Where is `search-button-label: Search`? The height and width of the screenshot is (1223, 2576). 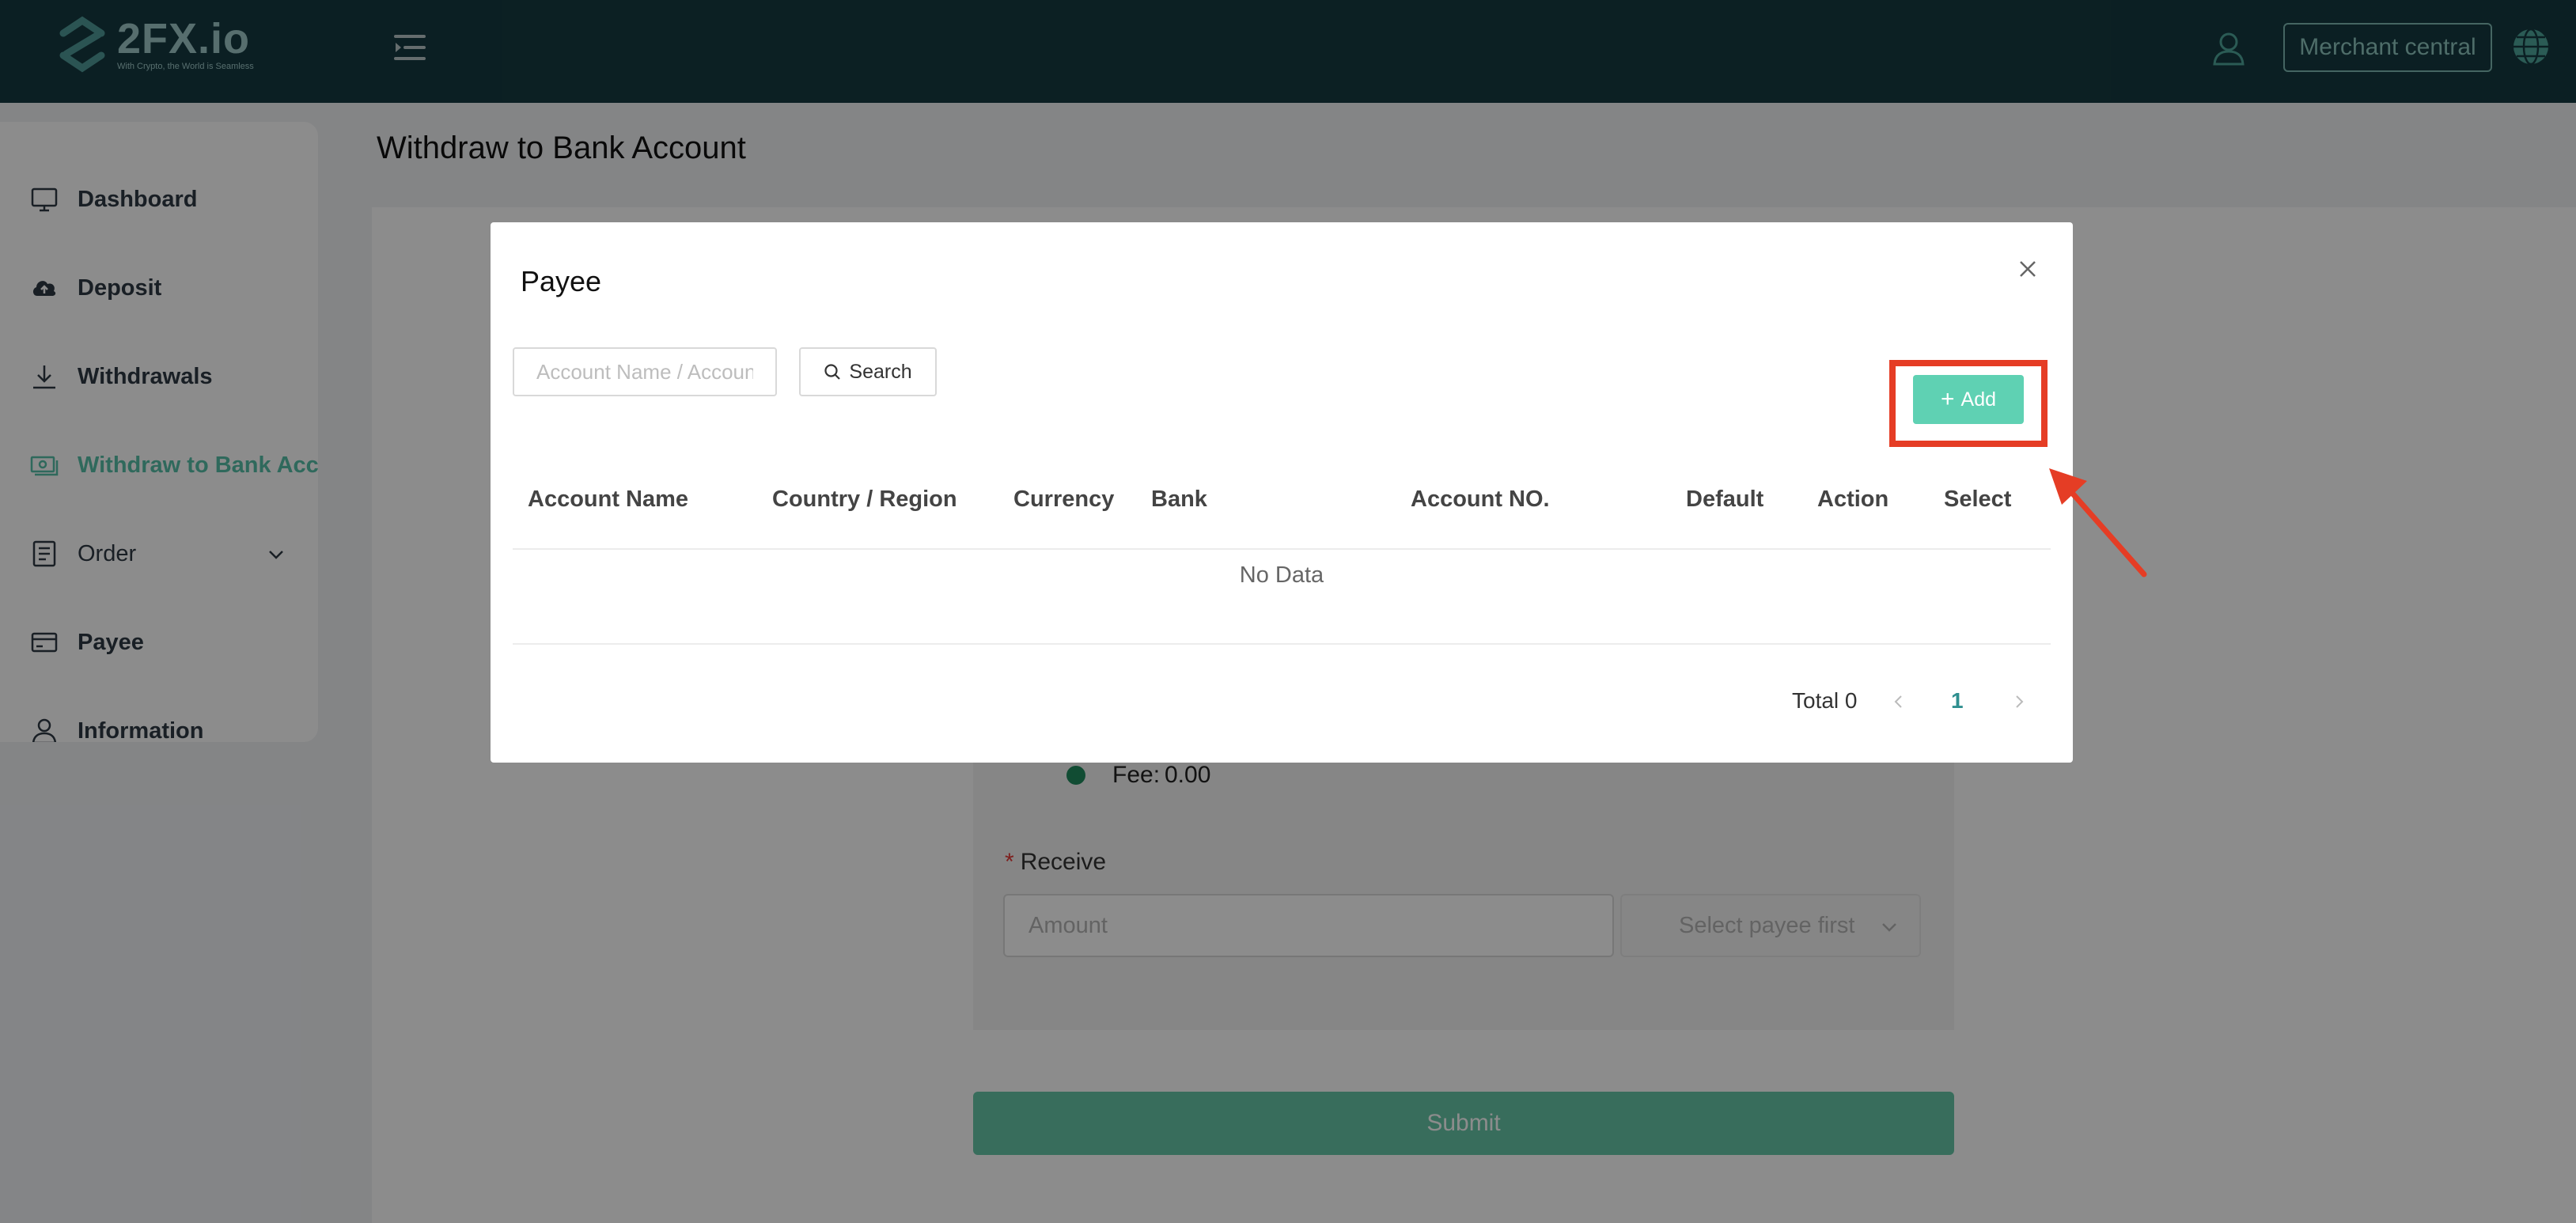
search-button-label: Search is located at coordinates (880, 371).